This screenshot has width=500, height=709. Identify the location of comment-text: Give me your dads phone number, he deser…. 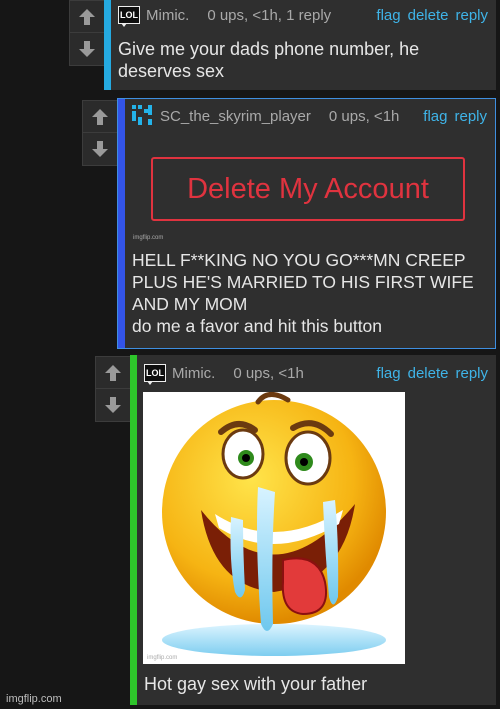
(302, 60).